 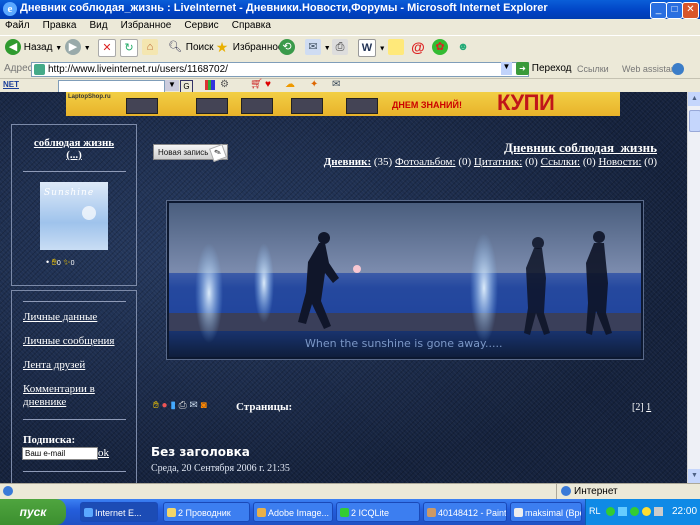 I want to click on flower-icon: ✿, so click(x=440, y=47).